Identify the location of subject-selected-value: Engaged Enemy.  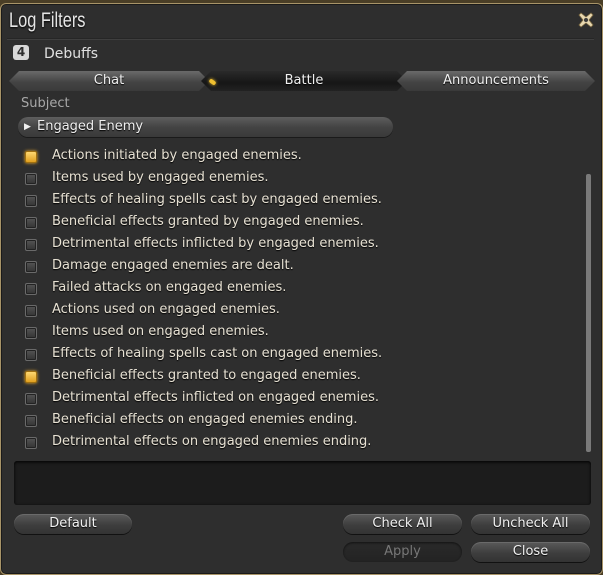
(90, 126).